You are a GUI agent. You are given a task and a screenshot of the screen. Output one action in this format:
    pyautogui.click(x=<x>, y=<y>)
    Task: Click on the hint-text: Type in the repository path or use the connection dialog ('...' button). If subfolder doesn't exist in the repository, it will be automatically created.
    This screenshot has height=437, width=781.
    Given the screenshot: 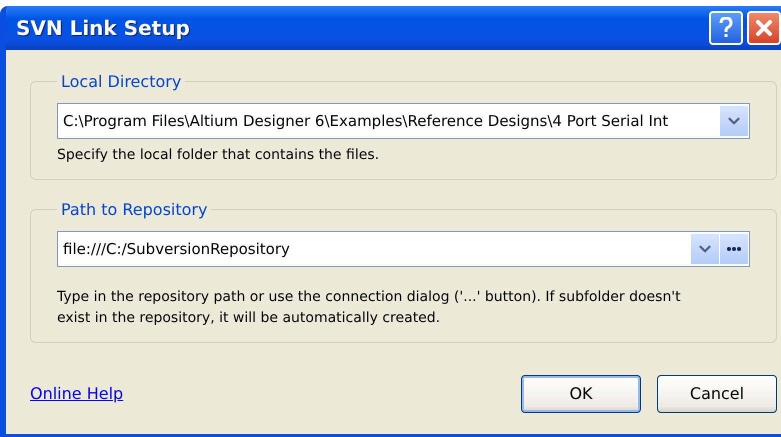 What is the action you would take?
    pyautogui.click(x=369, y=308)
    